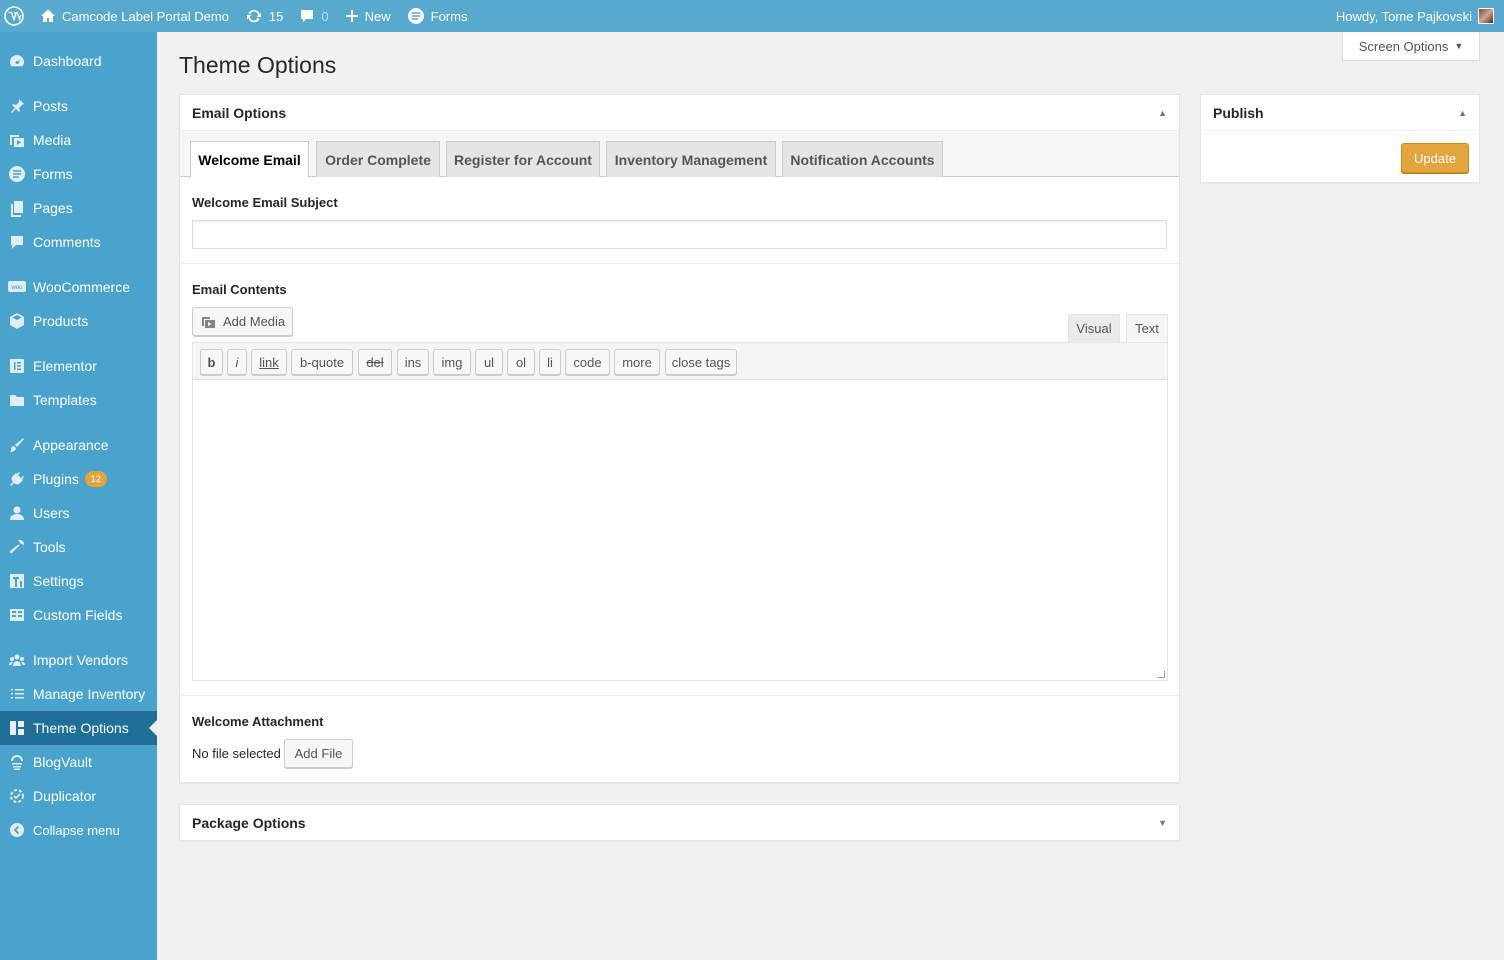  I want to click on sidebar-item-comments: Comments, so click(78, 242).